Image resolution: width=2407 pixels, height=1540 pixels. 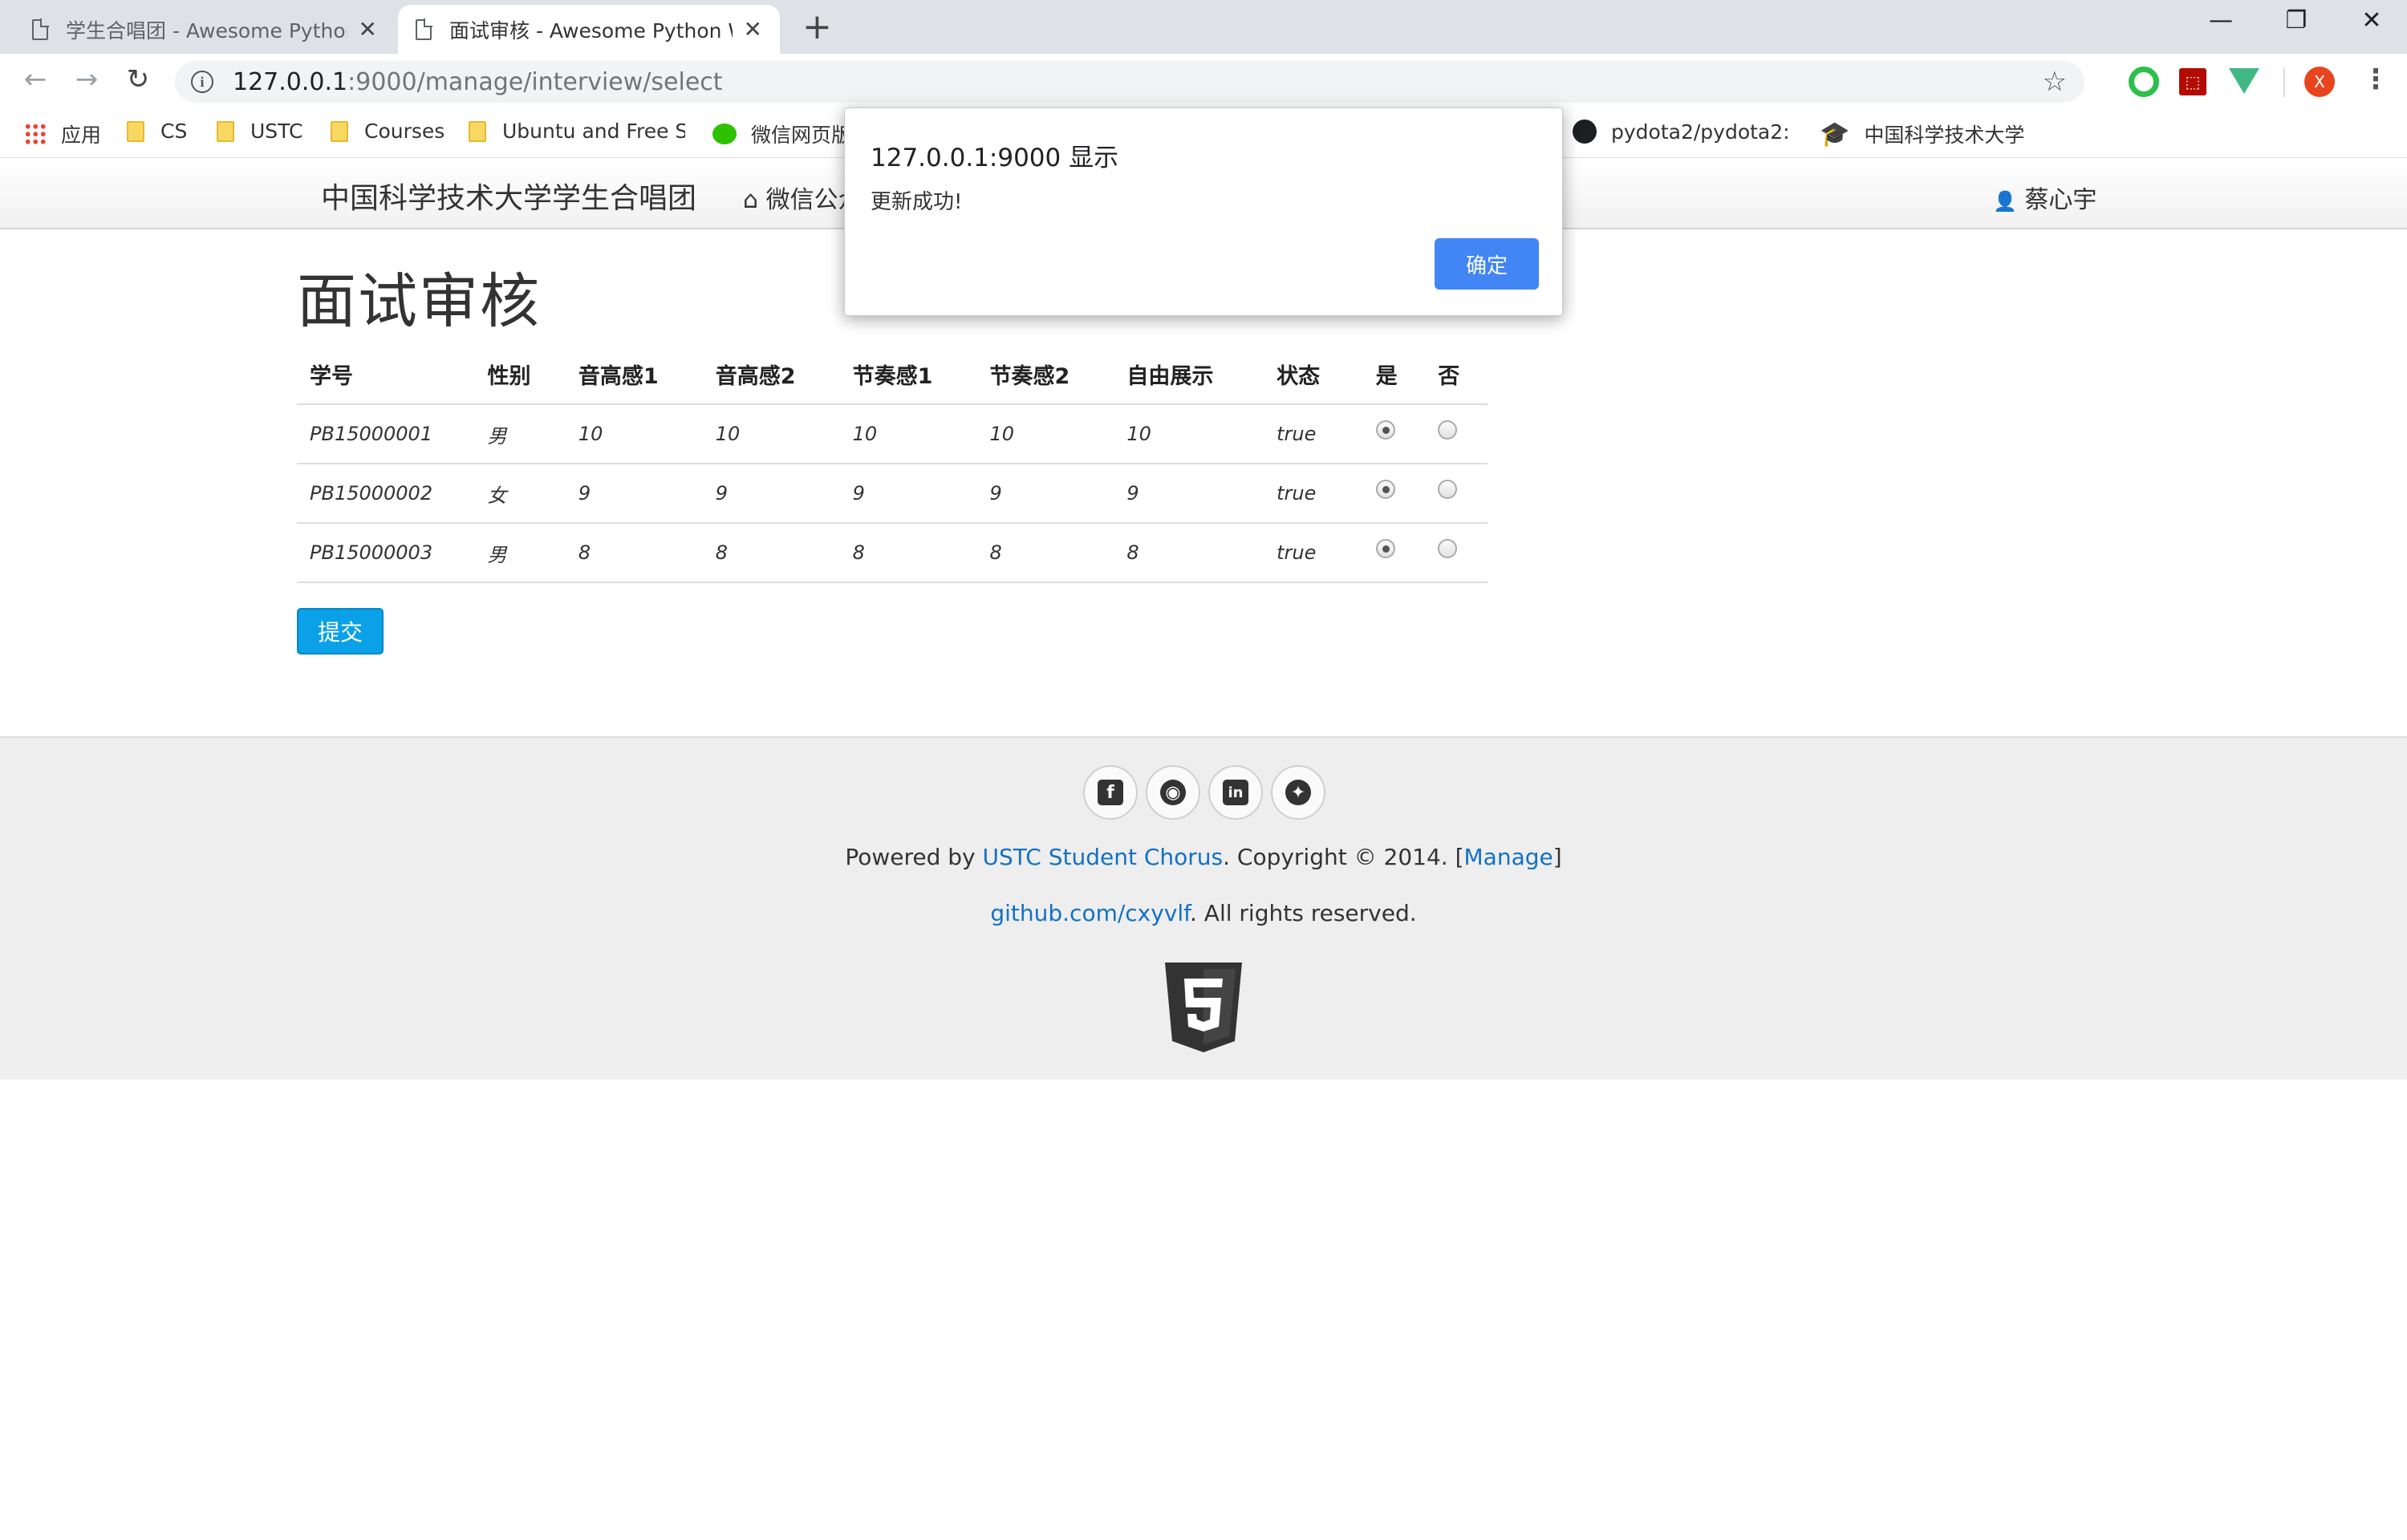 I want to click on ustc-chorus-link: USTC Student Chorus, so click(x=1103, y=857).